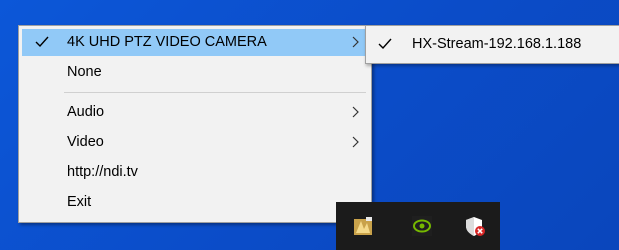  I want to click on menu-separator, so click(215, 92).